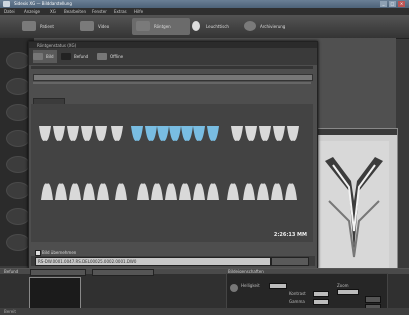 Image resolution: width=409 pixels, height=315 pixels. What do you see at coordinates (348, 292) in the screenshot?
I see `zoom-field` at bounding box center [348, 292].